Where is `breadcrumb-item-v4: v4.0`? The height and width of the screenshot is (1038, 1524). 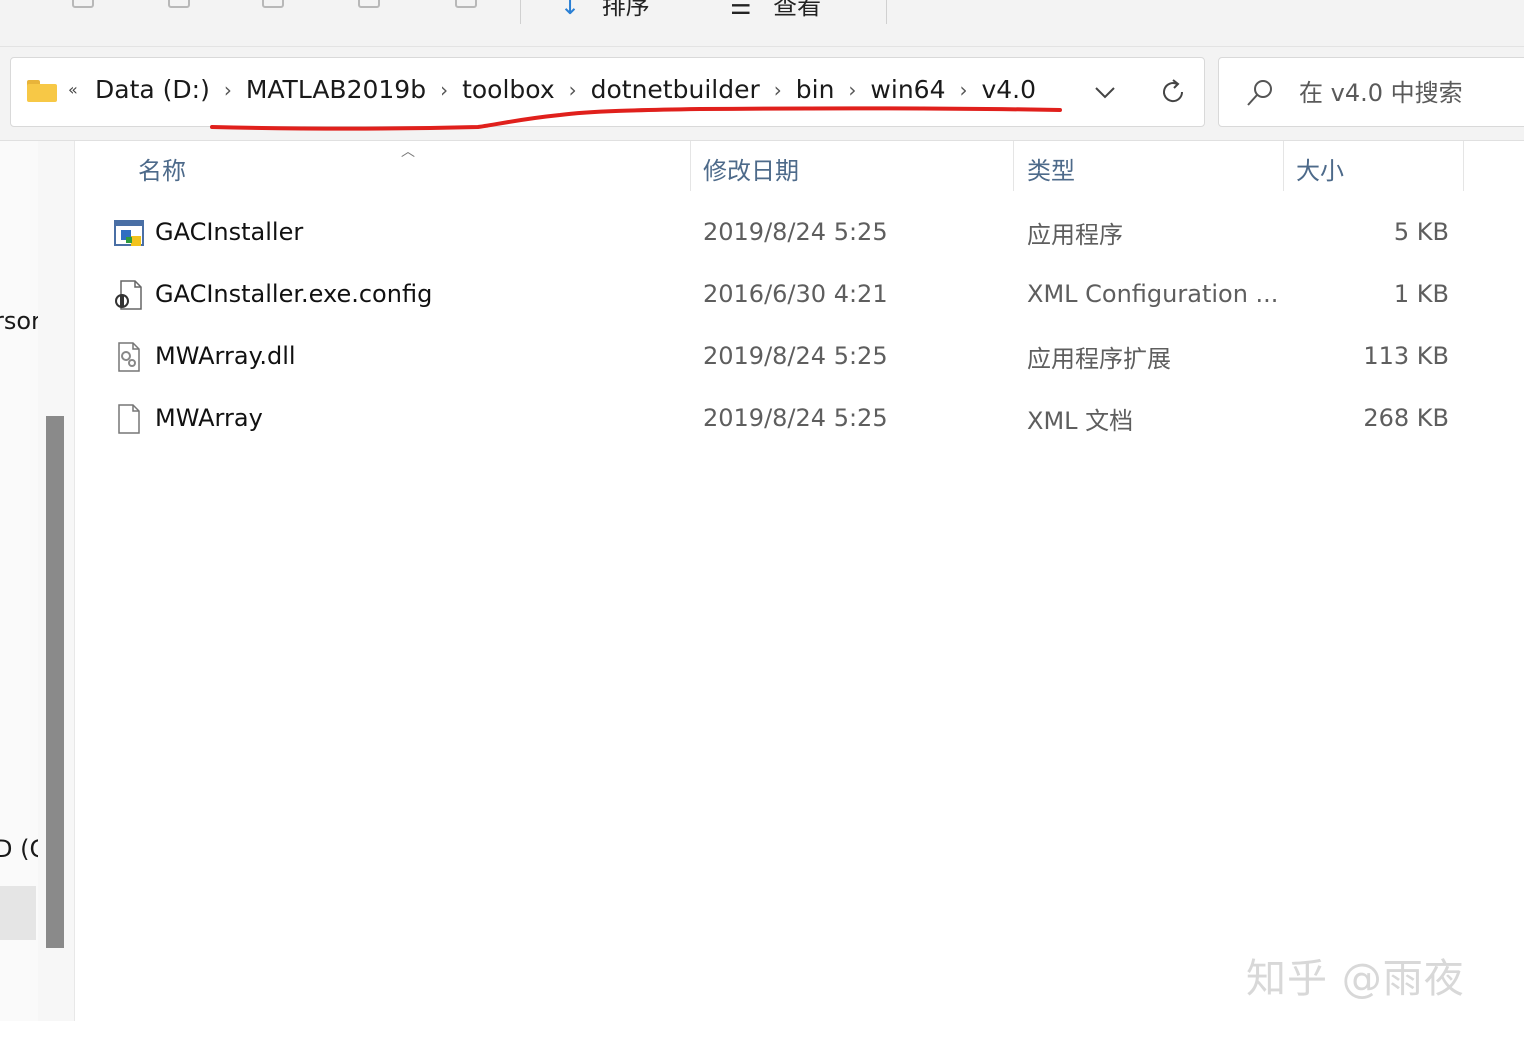 breadcrumb-item-v4: v4.0 is located at coordinates (1008, 89).